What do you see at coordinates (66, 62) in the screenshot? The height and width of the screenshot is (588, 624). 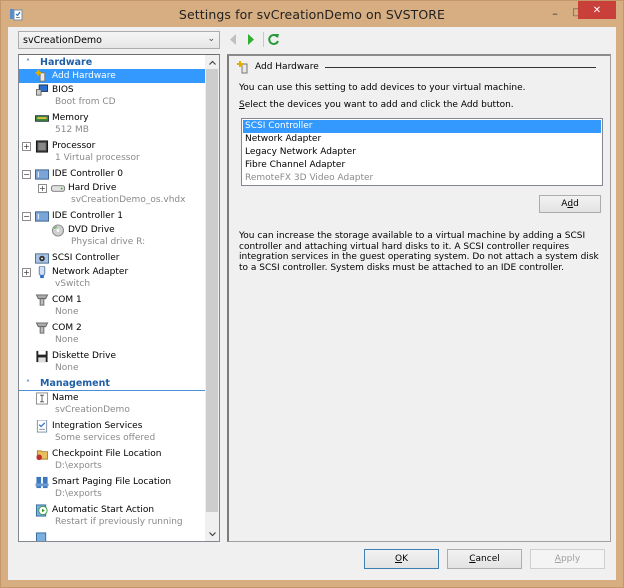 I see `section-header-label: Hardware` at bounding box center [66, 62].